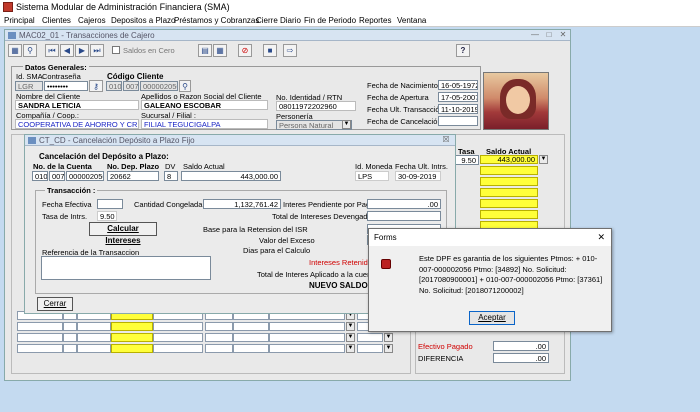 The width and height of the screenshot is (700, 412). What do you see at coordinates (82, 50) in the screenshot?
I see `next-icon: ▶` at bounding box center [82, 50].